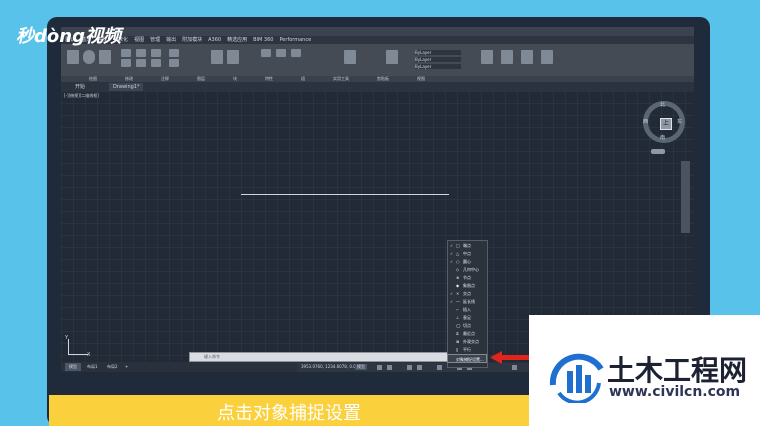 The image size is (760, 426). What do you see at coordinates (89, 355) in the screenshot?
I see `ucs-x-label: X` at bounding box center [89, 355].